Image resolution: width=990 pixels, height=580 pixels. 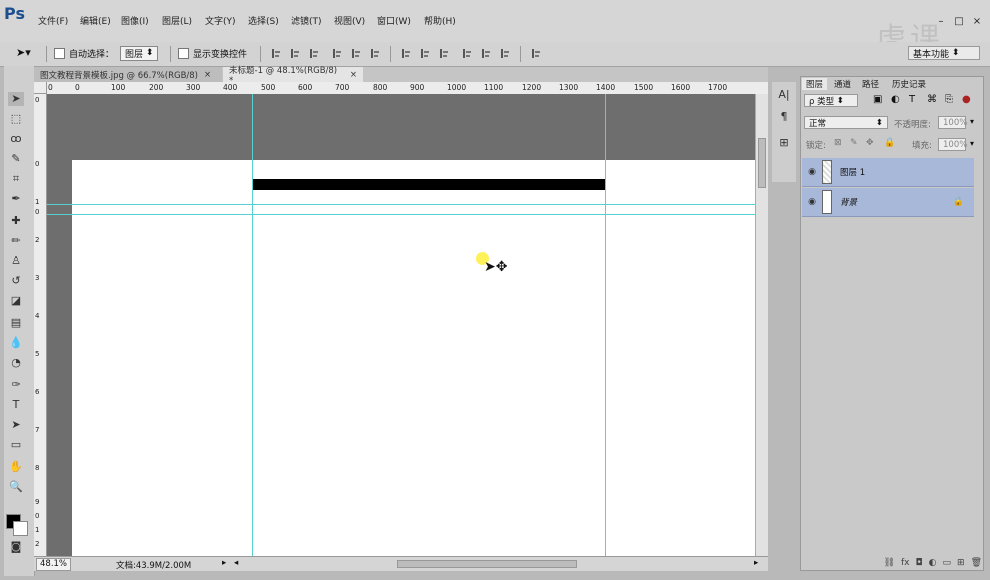 What do you see at coordinates (220, 20) in the screenshot?
I see `menu-type: 文字(Y)` at bounding box center [220, 20].